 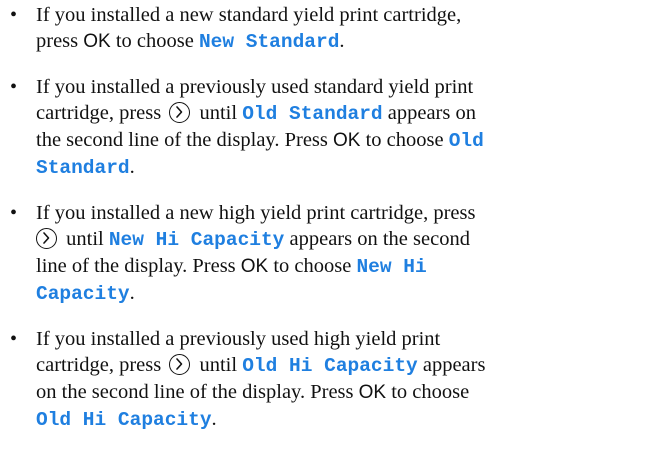 I want to click on item-text: on the second line of the display. Press, so click(x=195, y=392).